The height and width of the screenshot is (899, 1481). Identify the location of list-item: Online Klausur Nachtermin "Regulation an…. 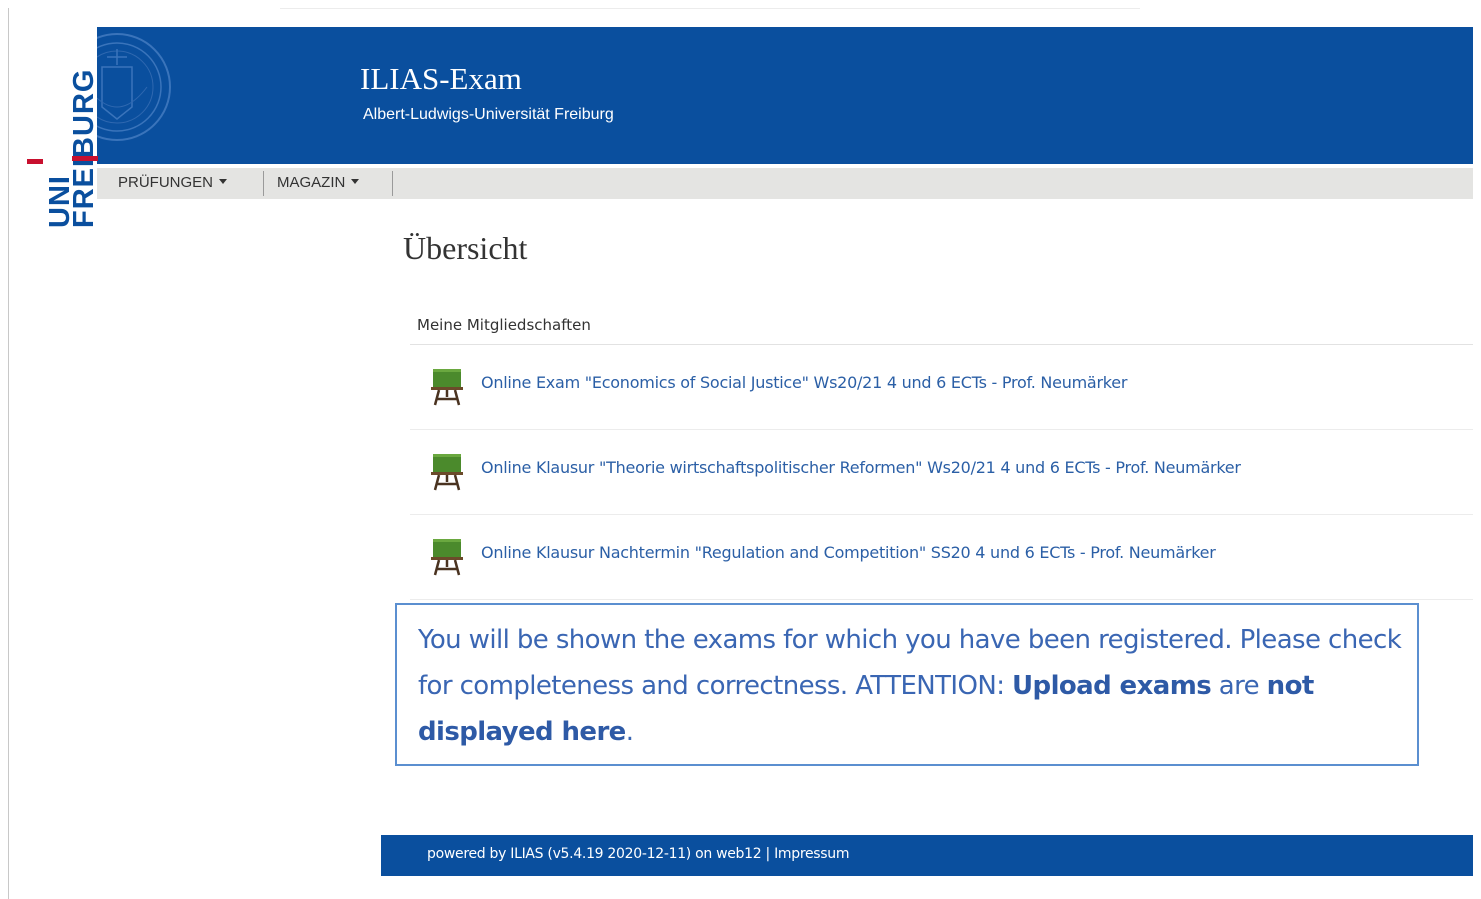
(941, 557).